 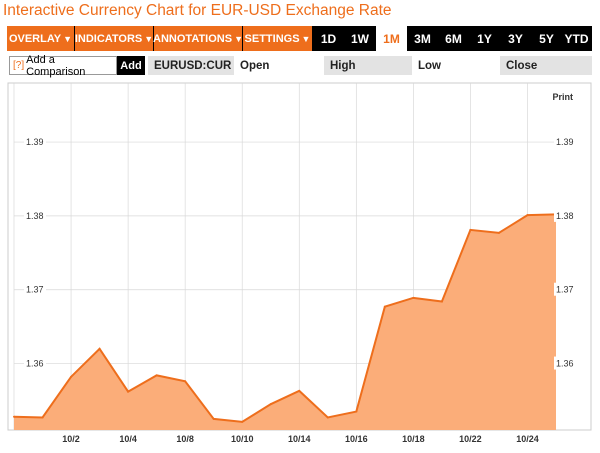 I want to click on range-ytd-button: YTD, so click(x=576, y=38).